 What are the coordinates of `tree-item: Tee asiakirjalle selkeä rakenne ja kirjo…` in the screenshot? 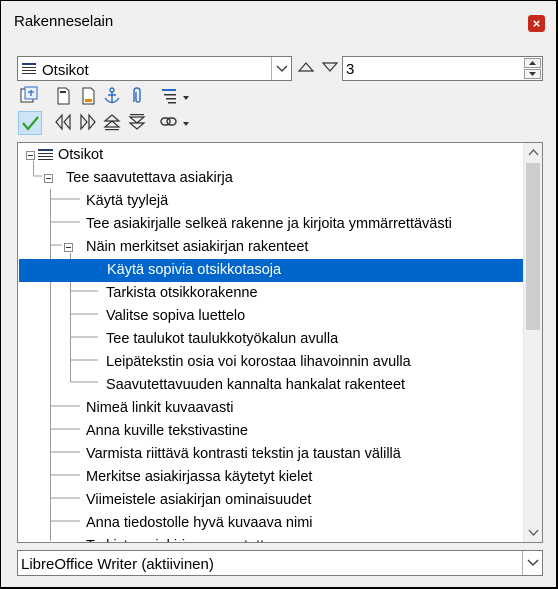 It's located at (270, 224).